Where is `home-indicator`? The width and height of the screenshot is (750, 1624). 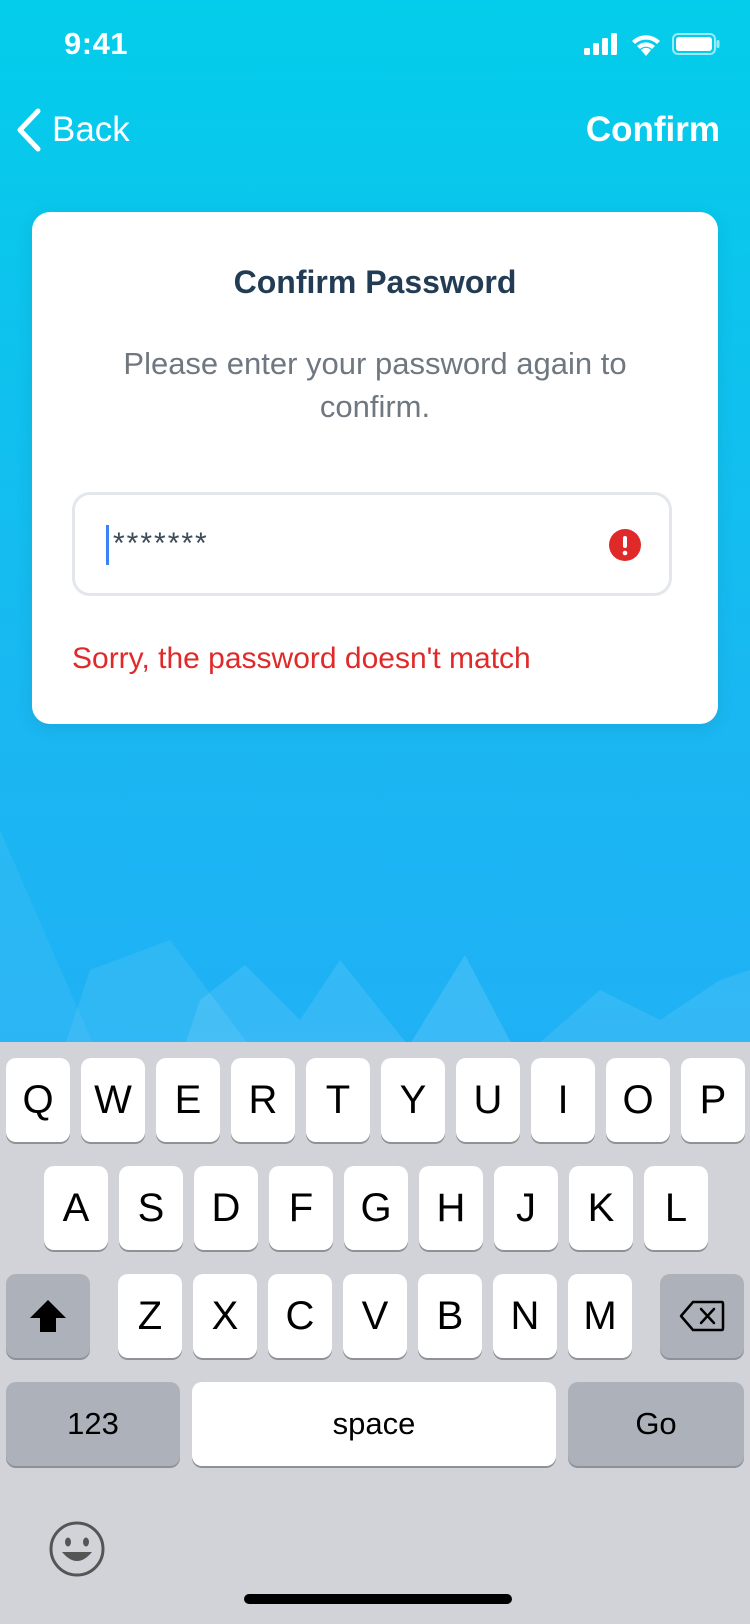 home-indicator is located at coordinates (378, 1599).